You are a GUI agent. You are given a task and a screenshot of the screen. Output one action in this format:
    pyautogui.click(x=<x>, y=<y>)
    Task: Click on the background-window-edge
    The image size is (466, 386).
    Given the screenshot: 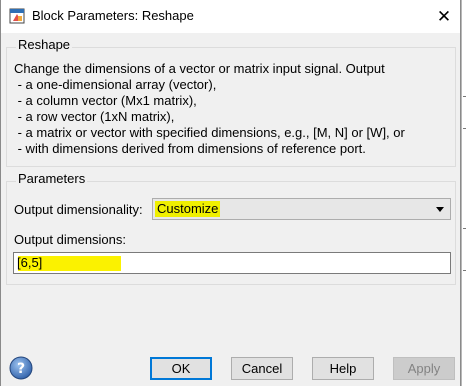 What is the action you would take?
    pyautogui.click(x=463, y=193)
    